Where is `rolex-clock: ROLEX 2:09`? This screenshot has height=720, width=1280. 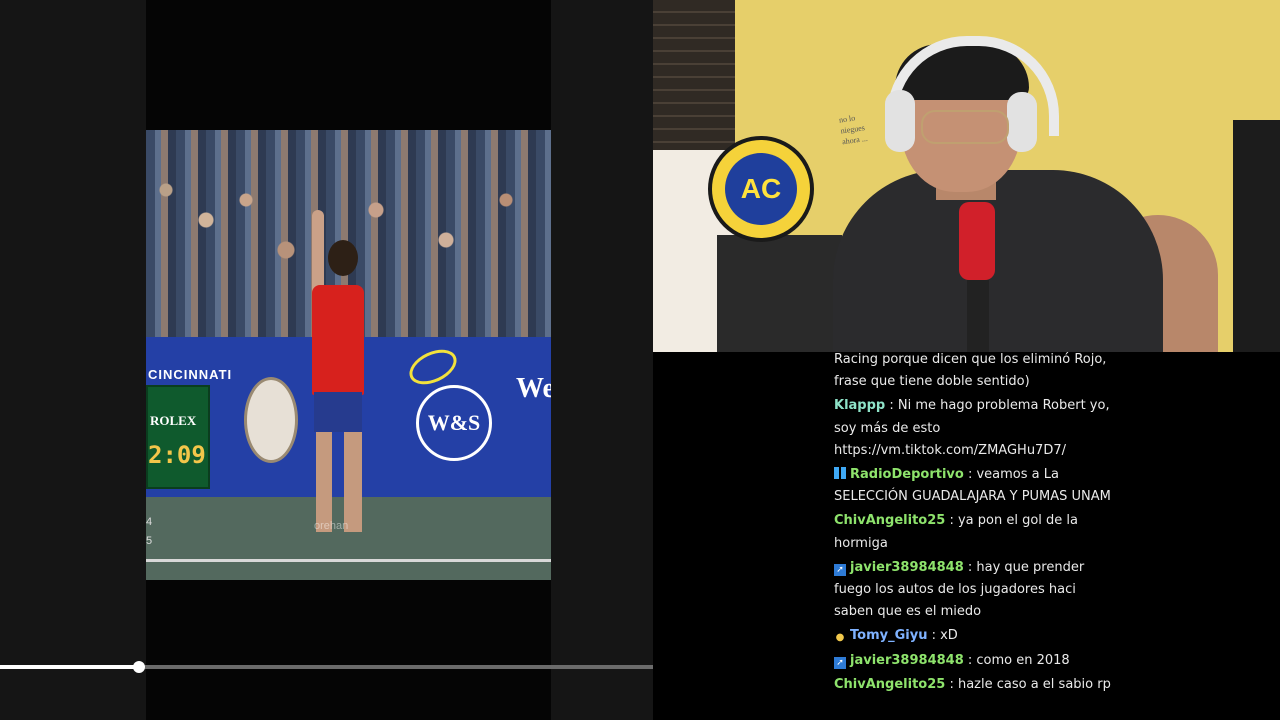 rolex-clock: ROLEX 2:09 is located at coordinates (178, 437).